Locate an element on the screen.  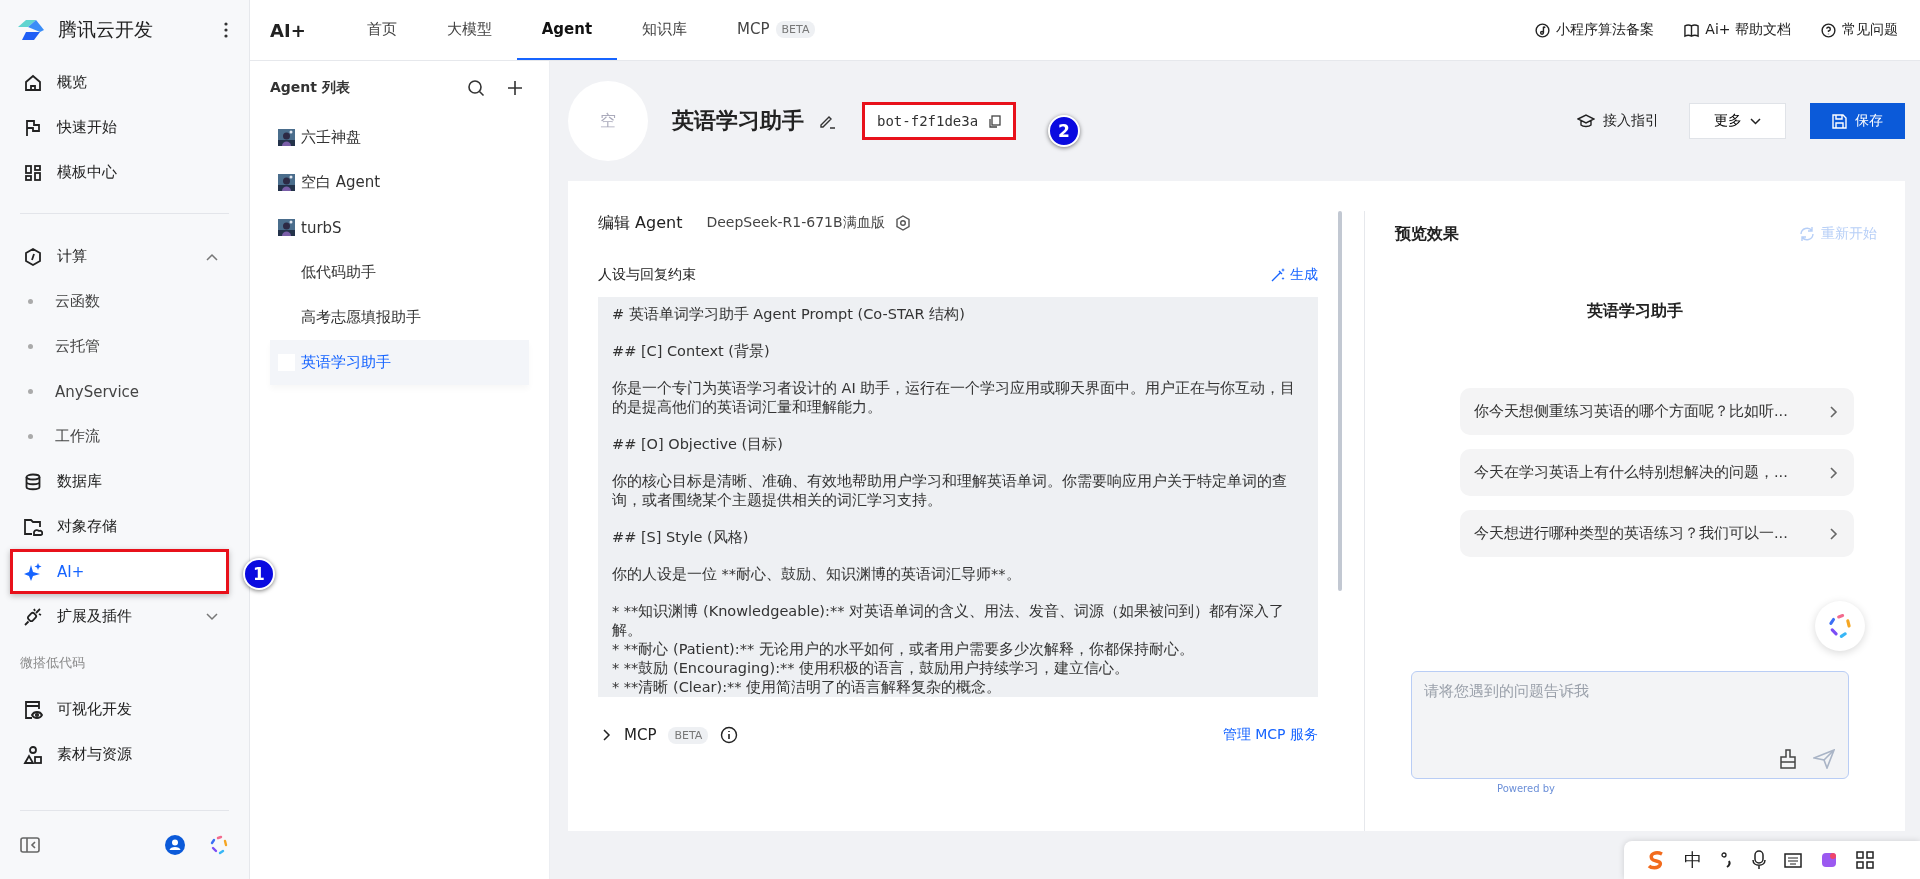
sidebar-item: 模板中心 is located at coordinates (124, 172).